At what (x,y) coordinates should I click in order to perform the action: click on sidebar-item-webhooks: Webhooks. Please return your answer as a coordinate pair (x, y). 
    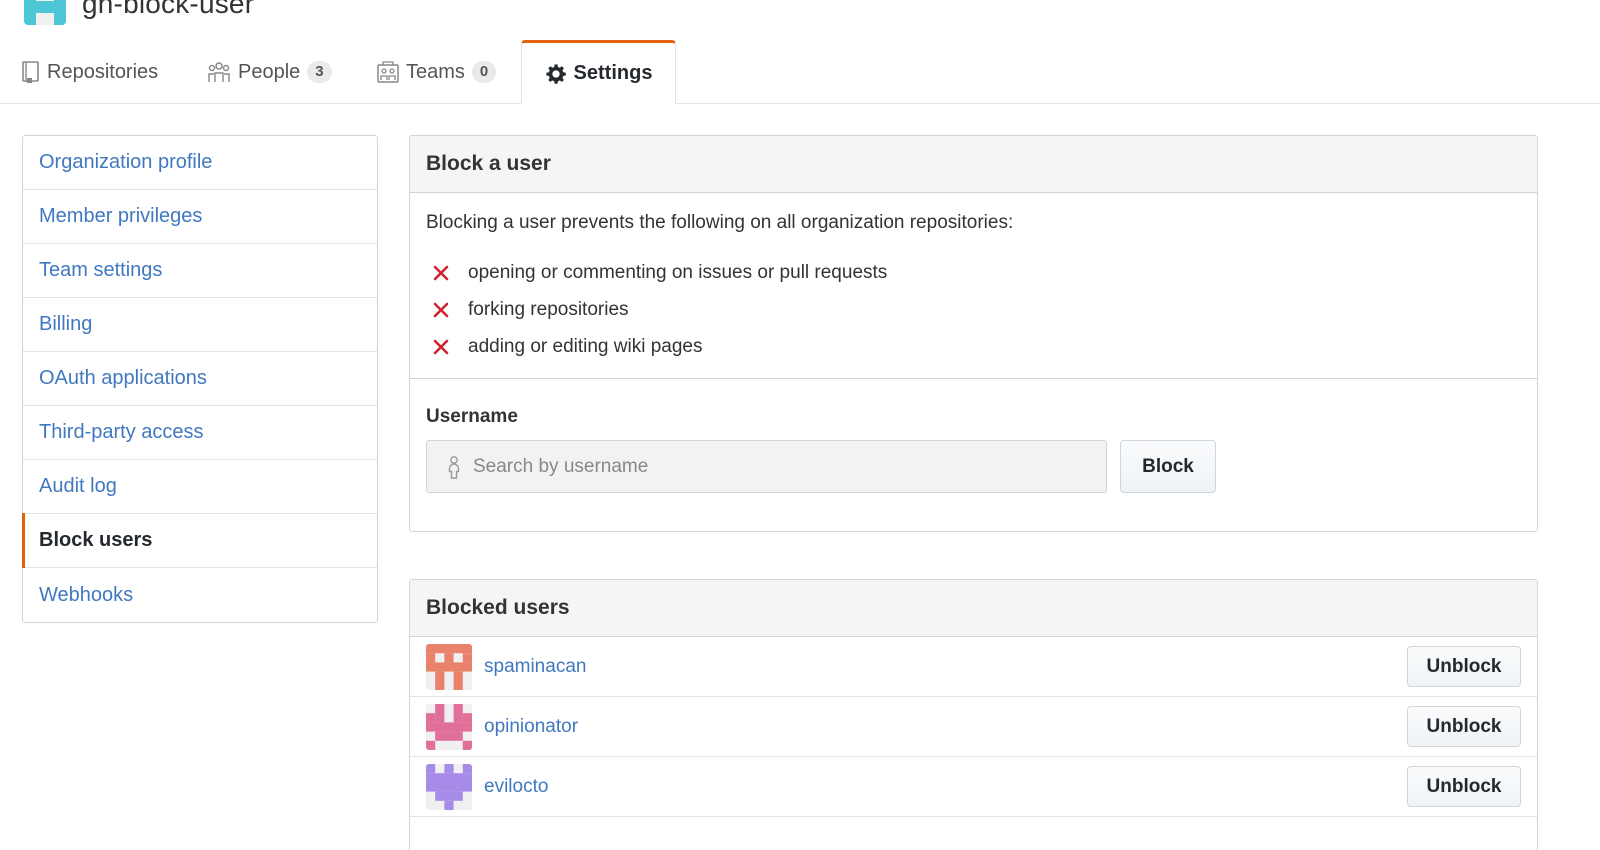
    Looking at the image, I should click on (200, 595).